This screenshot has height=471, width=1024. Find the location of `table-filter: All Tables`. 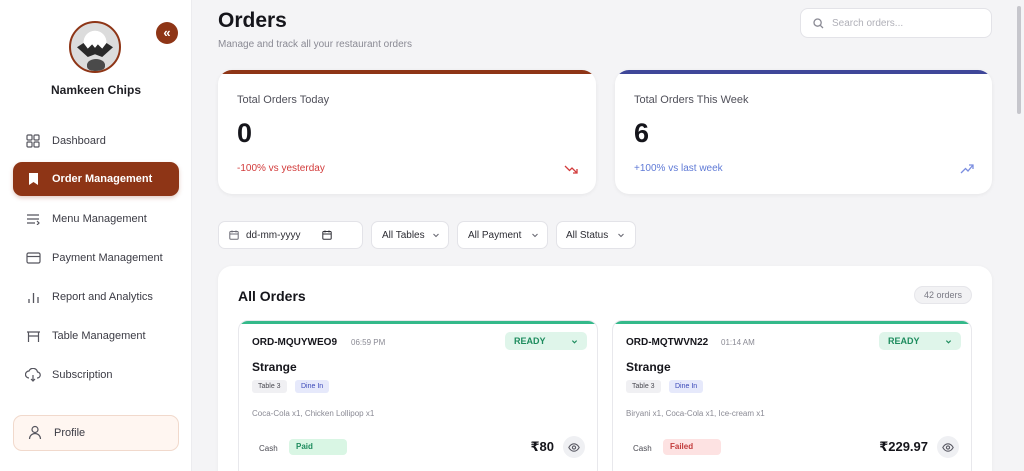

table-filter: All Tables is located at coordinates (410, 235).